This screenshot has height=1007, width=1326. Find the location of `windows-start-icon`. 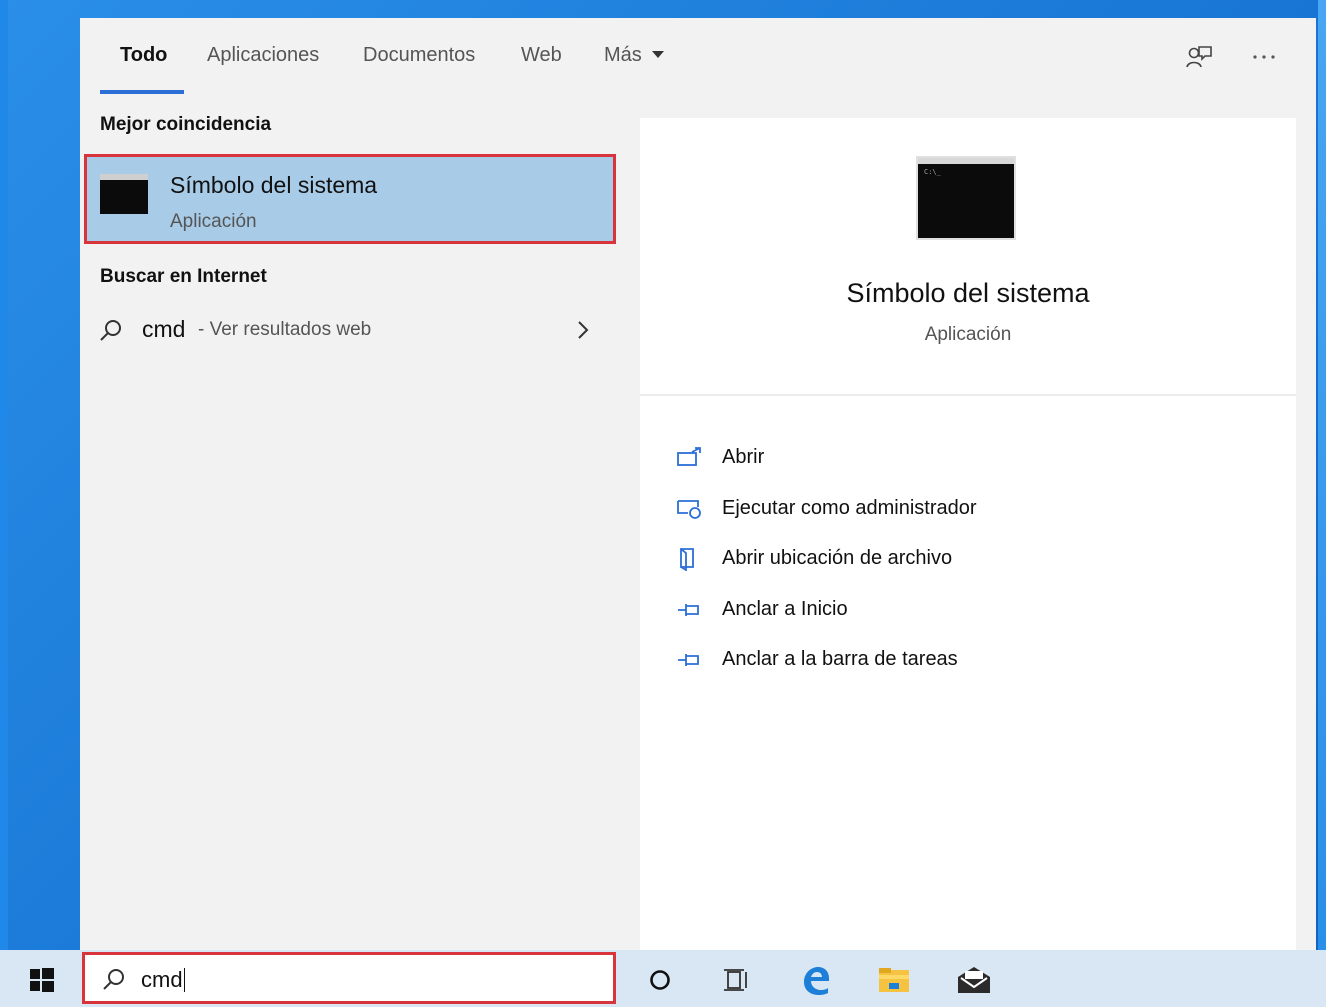

windows-start-icon is located at coordinates (42, 982).